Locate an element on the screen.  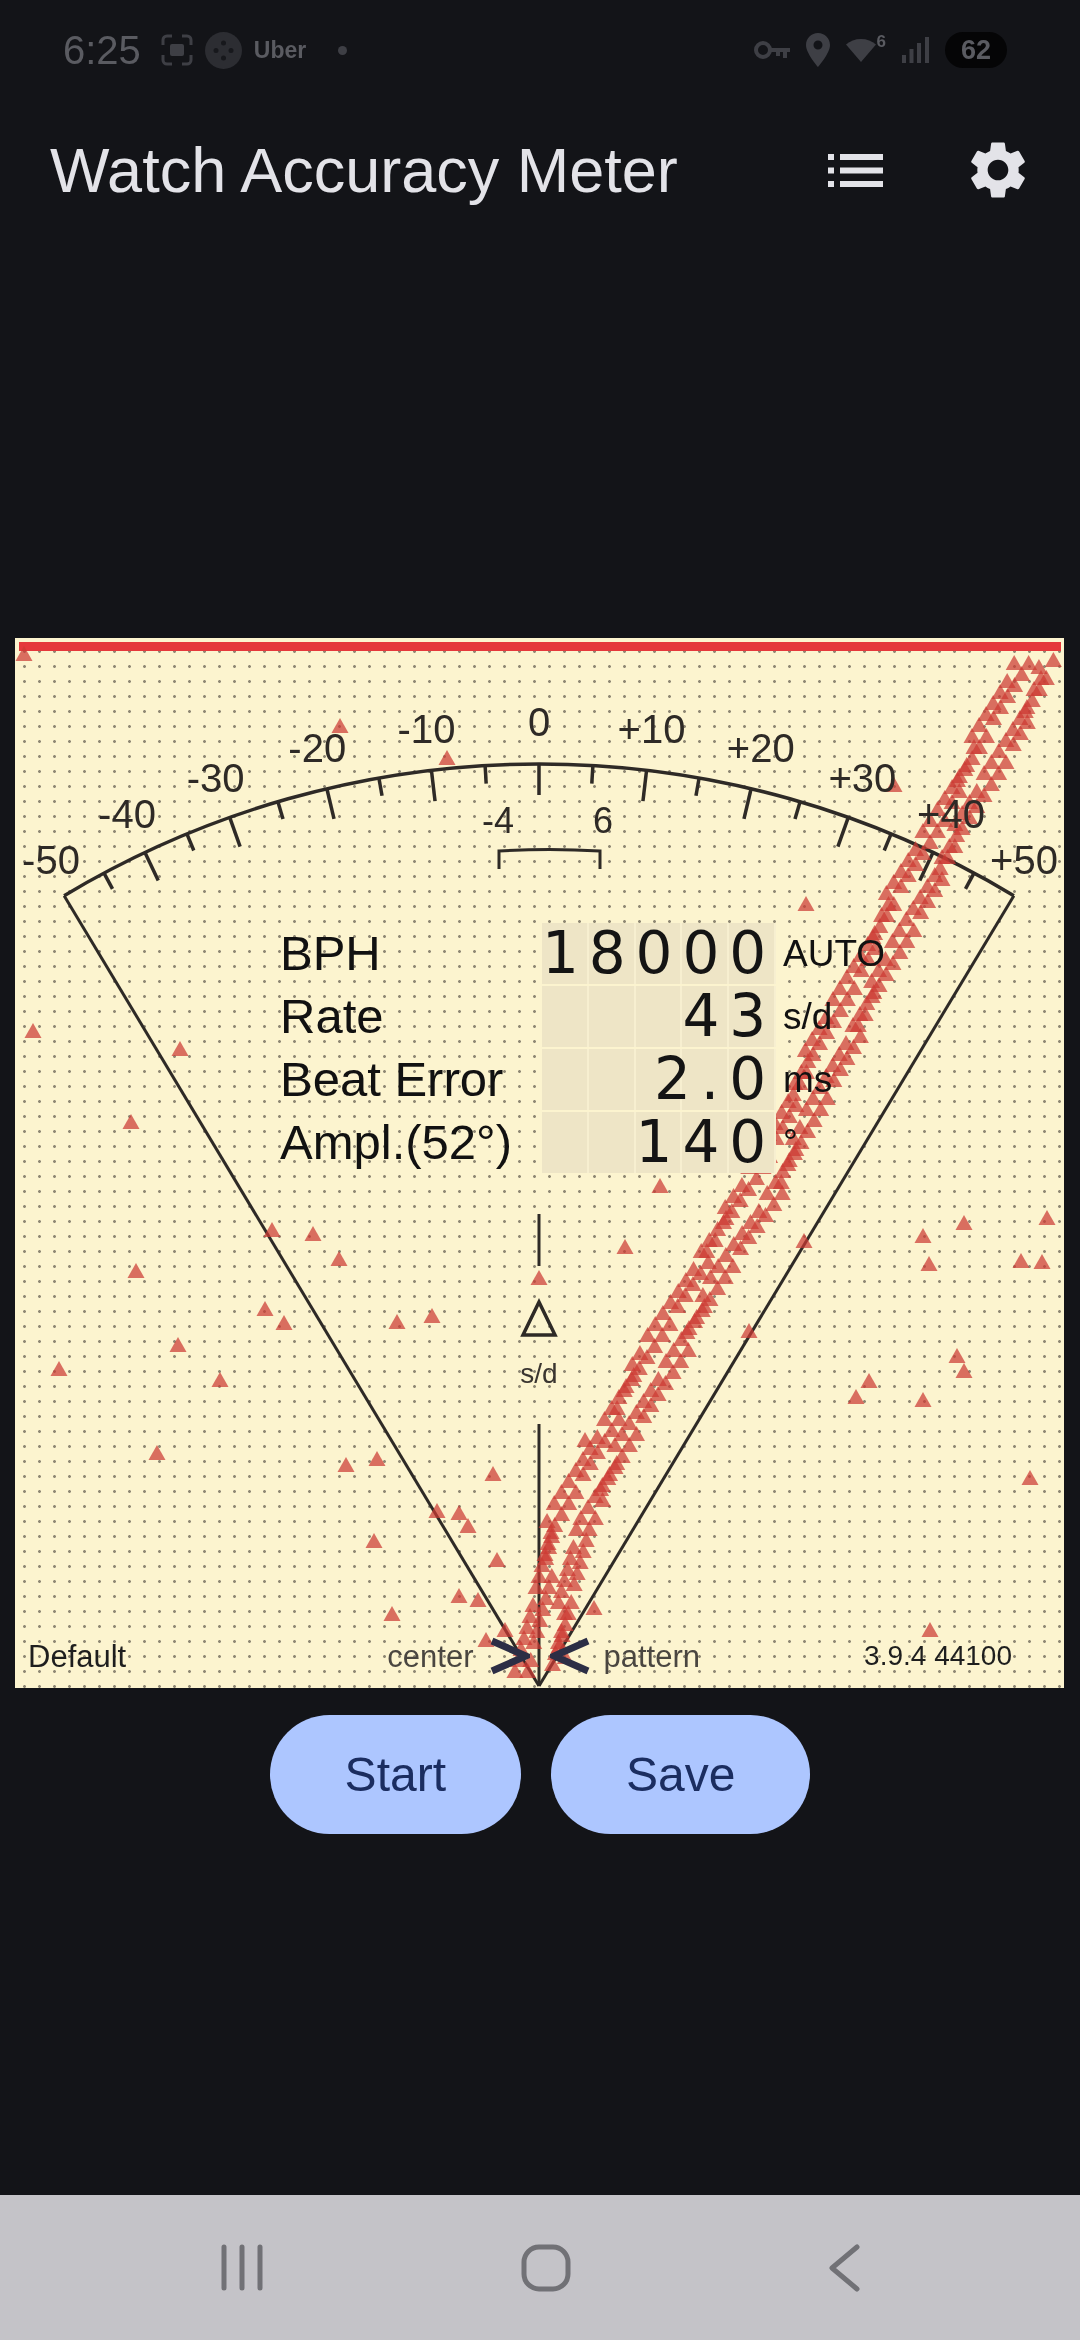
wifi-generation-text: 6 is located at coordinates (881, 41).